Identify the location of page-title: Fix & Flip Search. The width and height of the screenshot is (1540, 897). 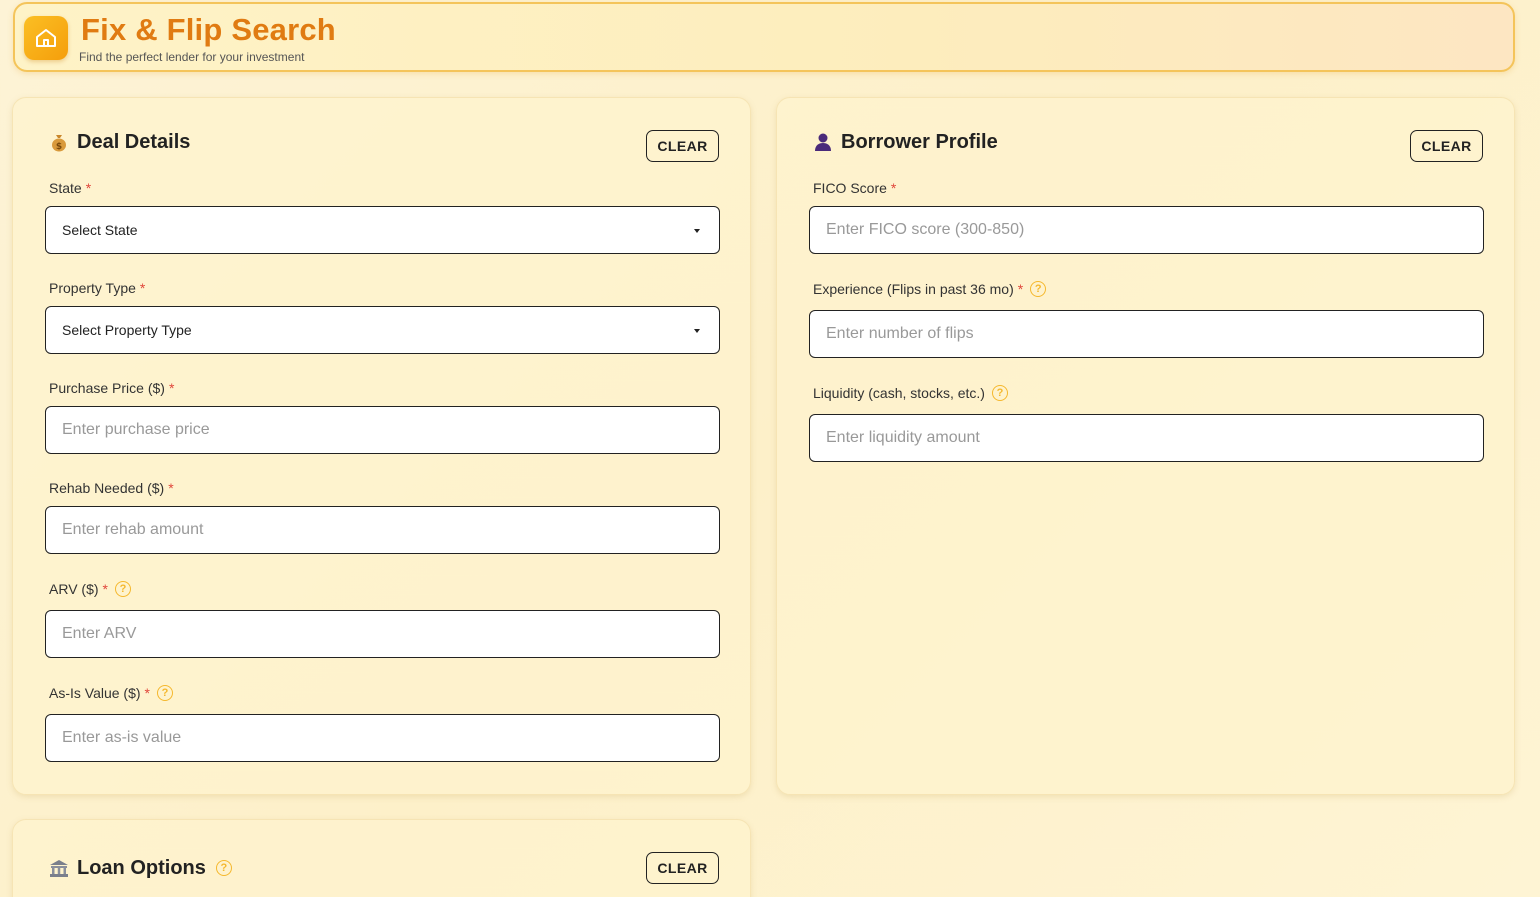
(208, 29).